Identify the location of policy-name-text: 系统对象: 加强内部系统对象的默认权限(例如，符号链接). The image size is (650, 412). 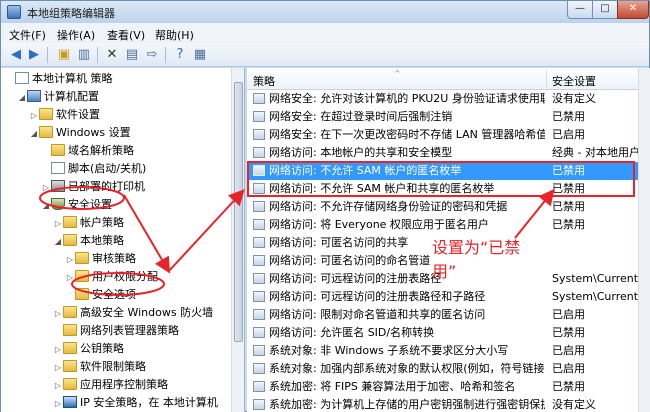
(407, 368).